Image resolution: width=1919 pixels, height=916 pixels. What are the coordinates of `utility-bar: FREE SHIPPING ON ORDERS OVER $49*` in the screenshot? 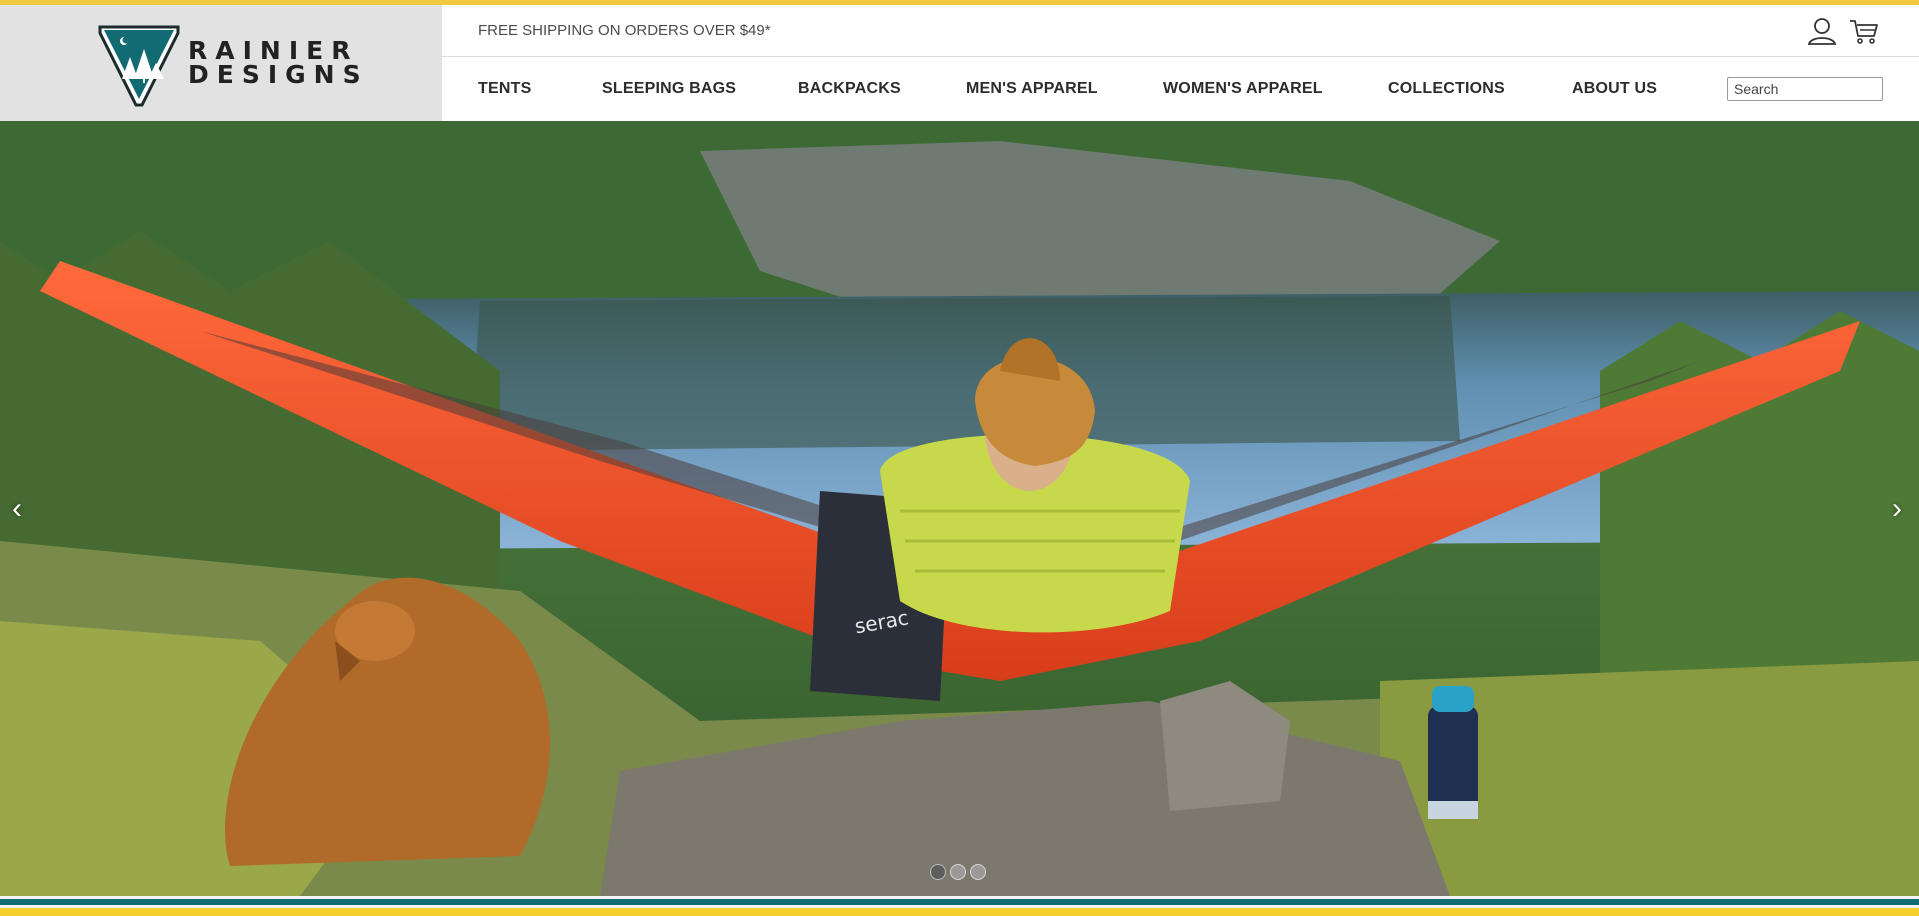 It's located at (1180, 31).